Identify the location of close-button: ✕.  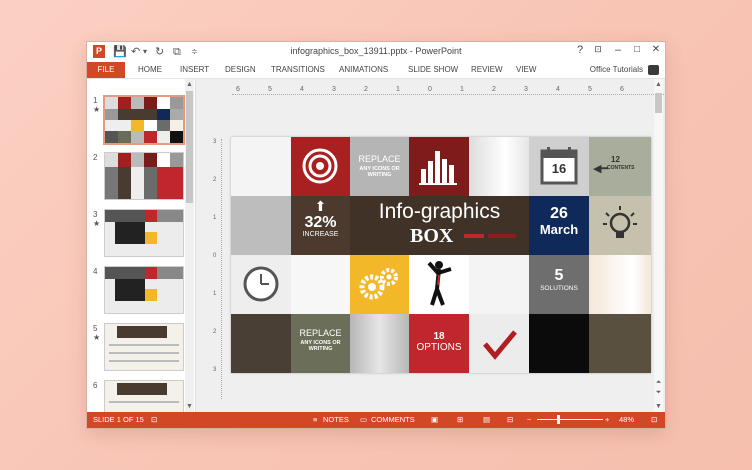
(656, 49).